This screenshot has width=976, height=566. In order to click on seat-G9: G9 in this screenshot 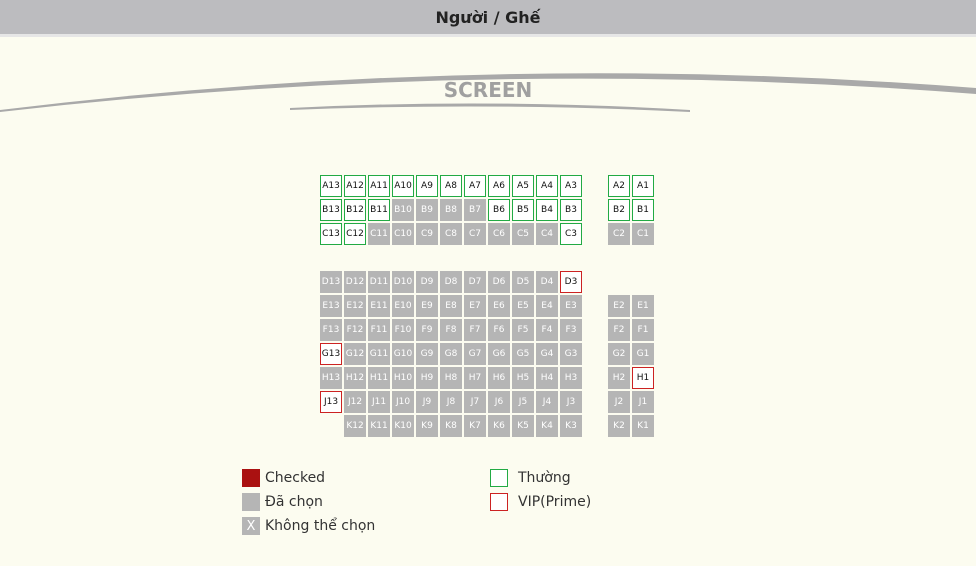, I will do `click(427, 354)`.